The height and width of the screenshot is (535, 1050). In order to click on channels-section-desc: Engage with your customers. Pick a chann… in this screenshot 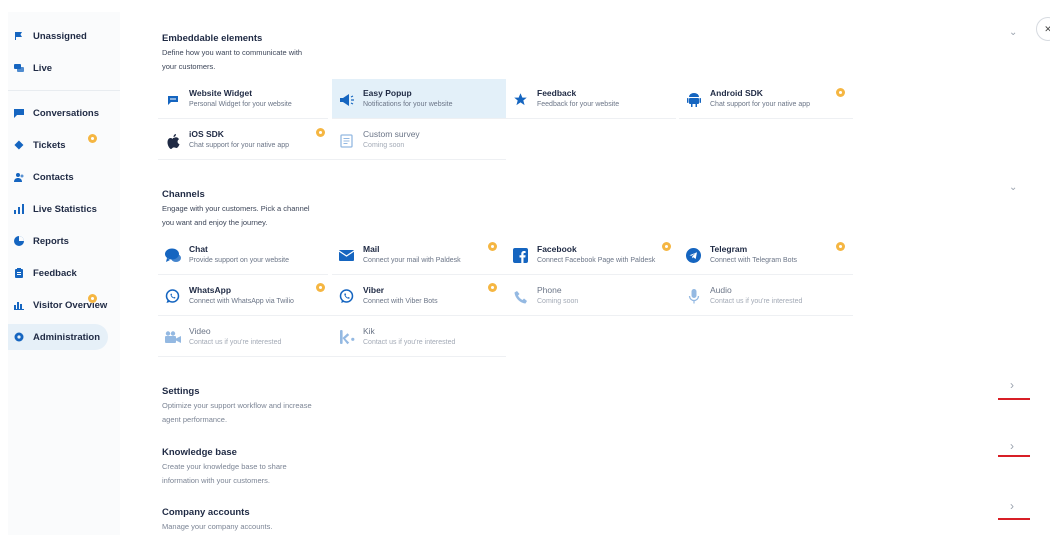, I will do `click(236, 215)`.